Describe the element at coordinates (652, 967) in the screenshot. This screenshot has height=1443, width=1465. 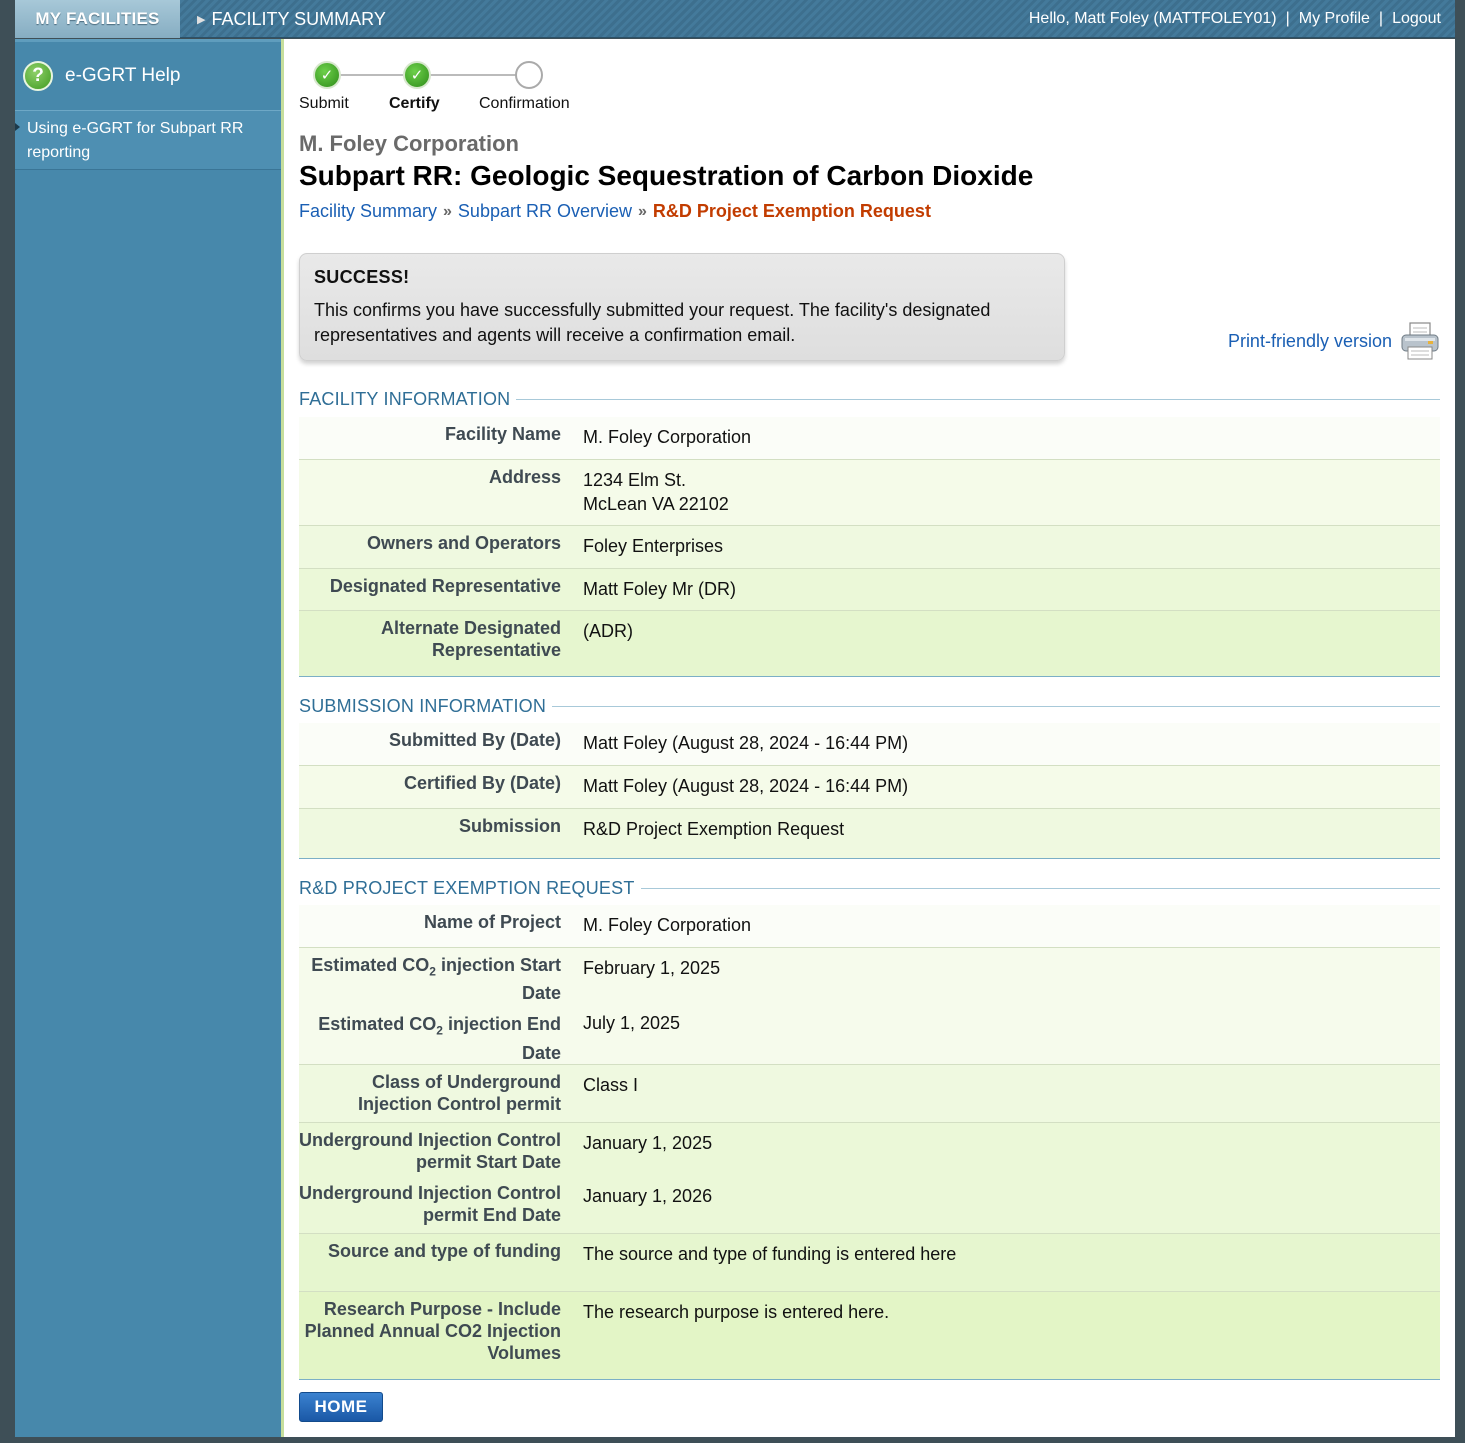
I see `co2-start-value: February 1, 2025` at that location.